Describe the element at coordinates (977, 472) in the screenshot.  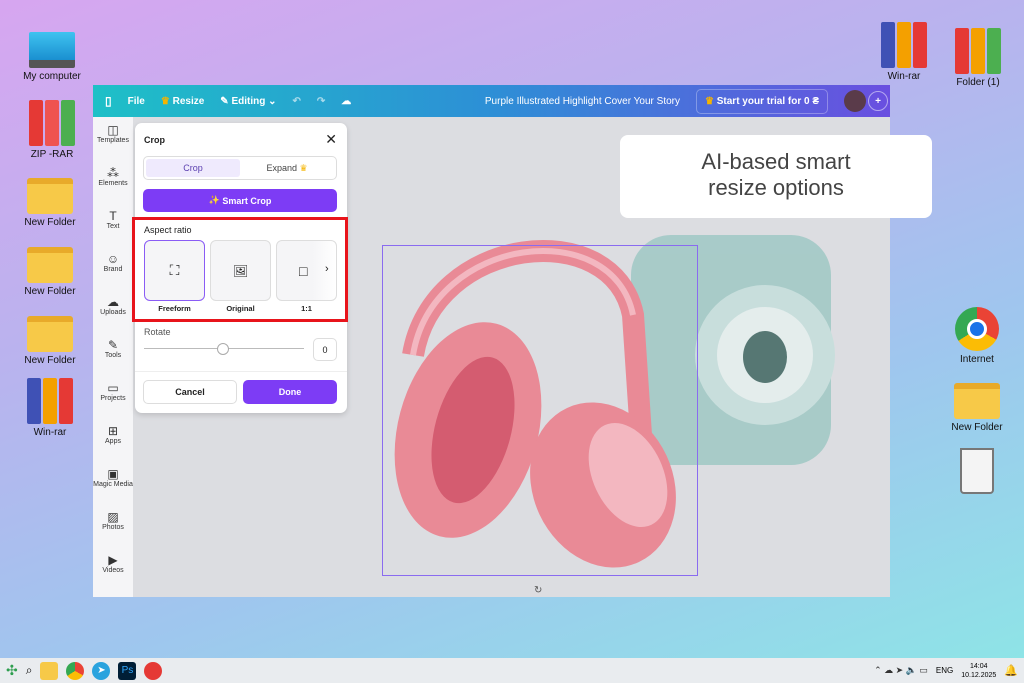
I see `recycle-bin` at that location.